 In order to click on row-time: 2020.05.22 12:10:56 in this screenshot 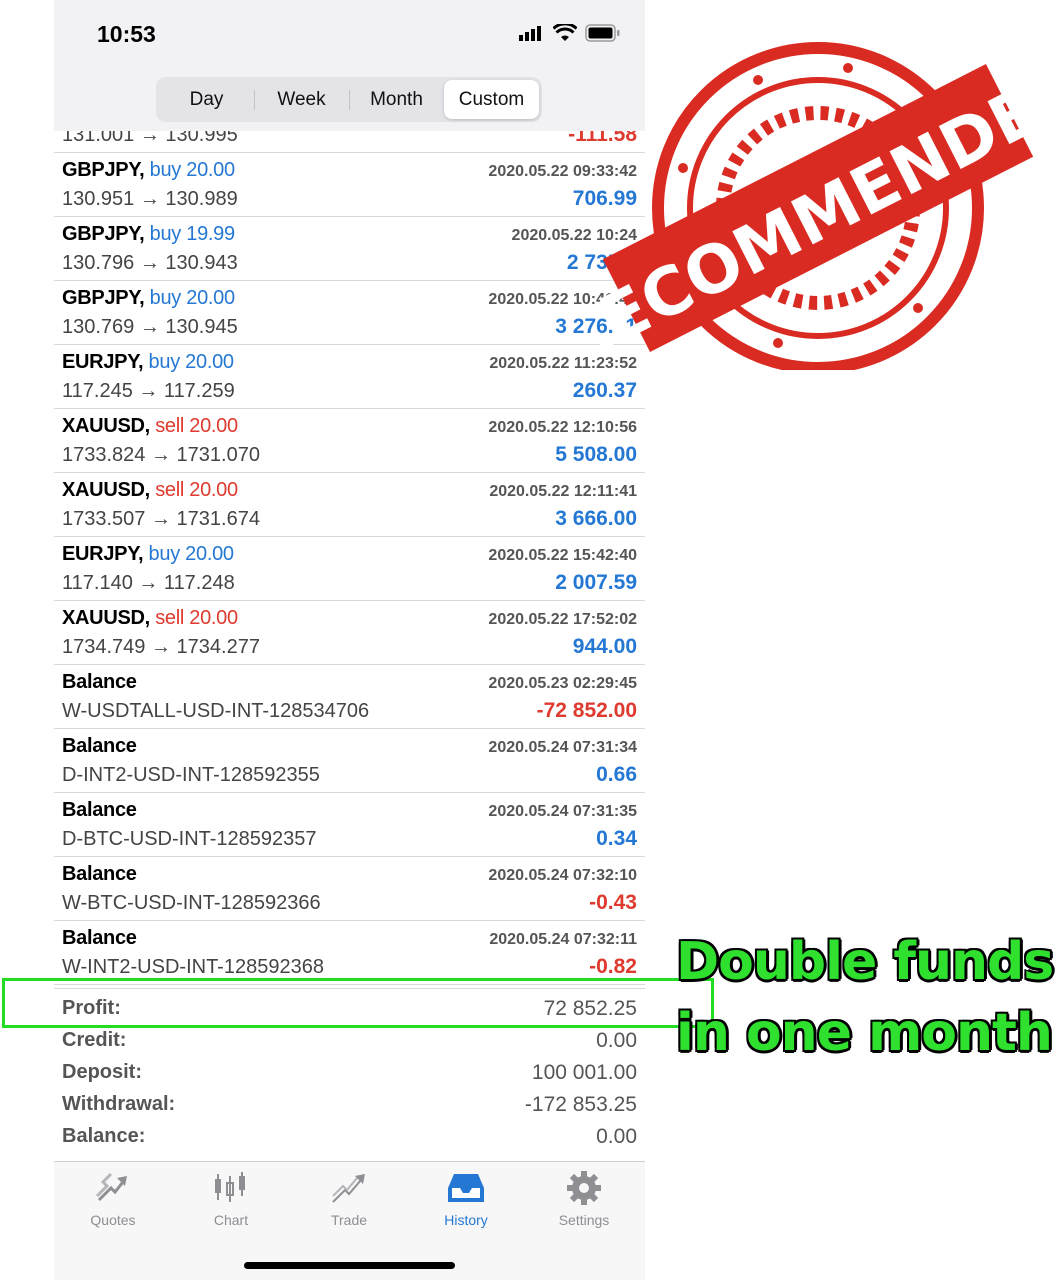, I will do `click(562, 427)`.